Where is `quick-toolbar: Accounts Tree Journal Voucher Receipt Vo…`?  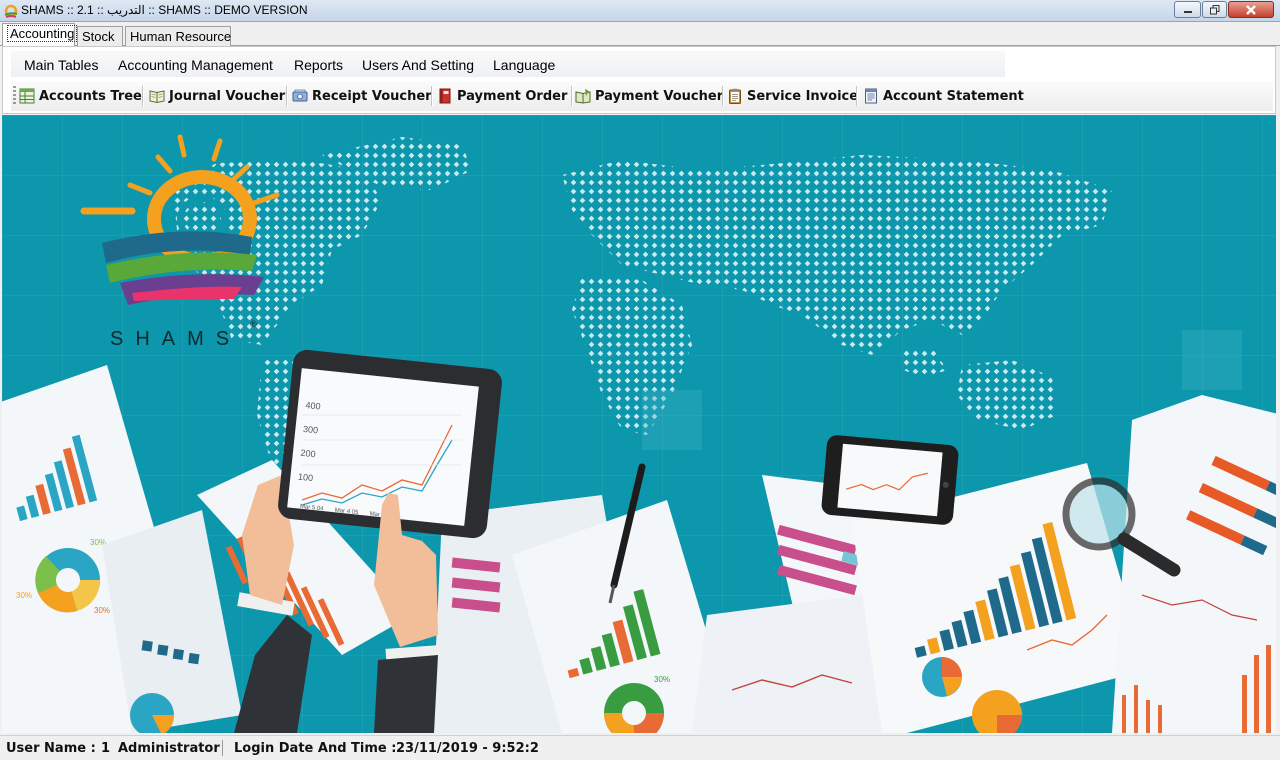
quick-toolbar: Accounts Tree Journal Voucher Receipt Vo… is located at coordinates (642, 96).